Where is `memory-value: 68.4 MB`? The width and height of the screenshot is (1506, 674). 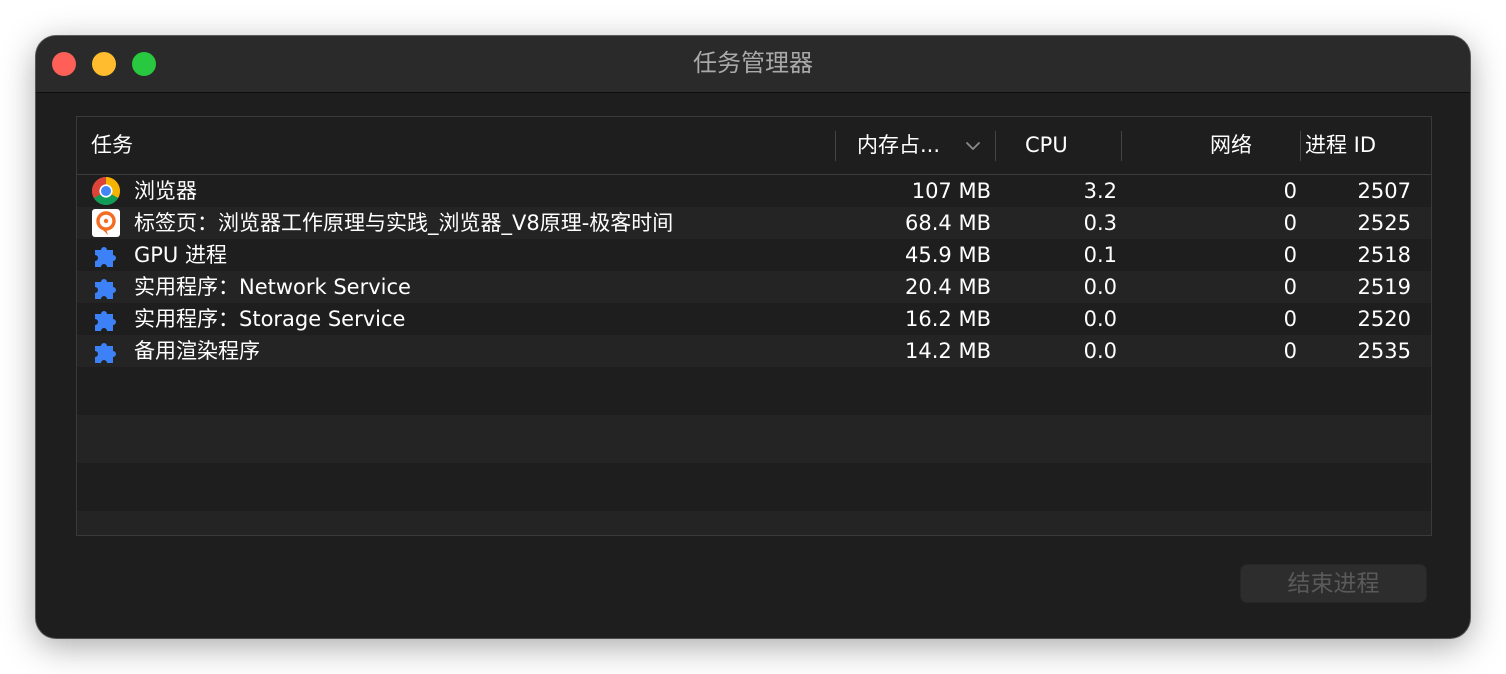
memory-value: 68.4 MB is located at coordinates (948, 223).